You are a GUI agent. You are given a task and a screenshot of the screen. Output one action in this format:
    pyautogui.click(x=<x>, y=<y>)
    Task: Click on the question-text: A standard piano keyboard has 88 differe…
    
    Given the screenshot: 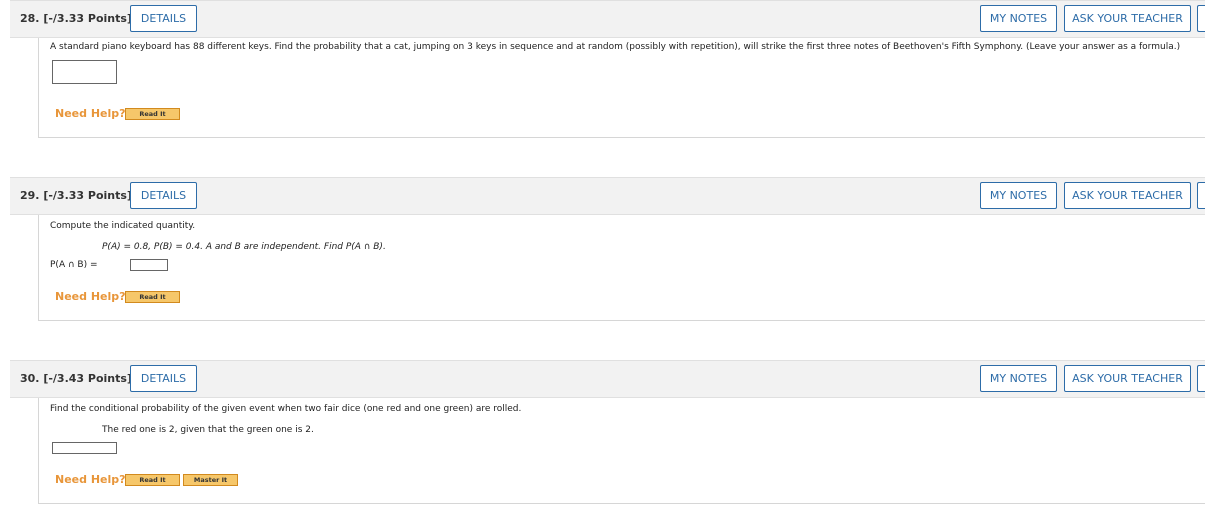 What is the action you would take?
    pyautogui.click(x=615, y=47)
    